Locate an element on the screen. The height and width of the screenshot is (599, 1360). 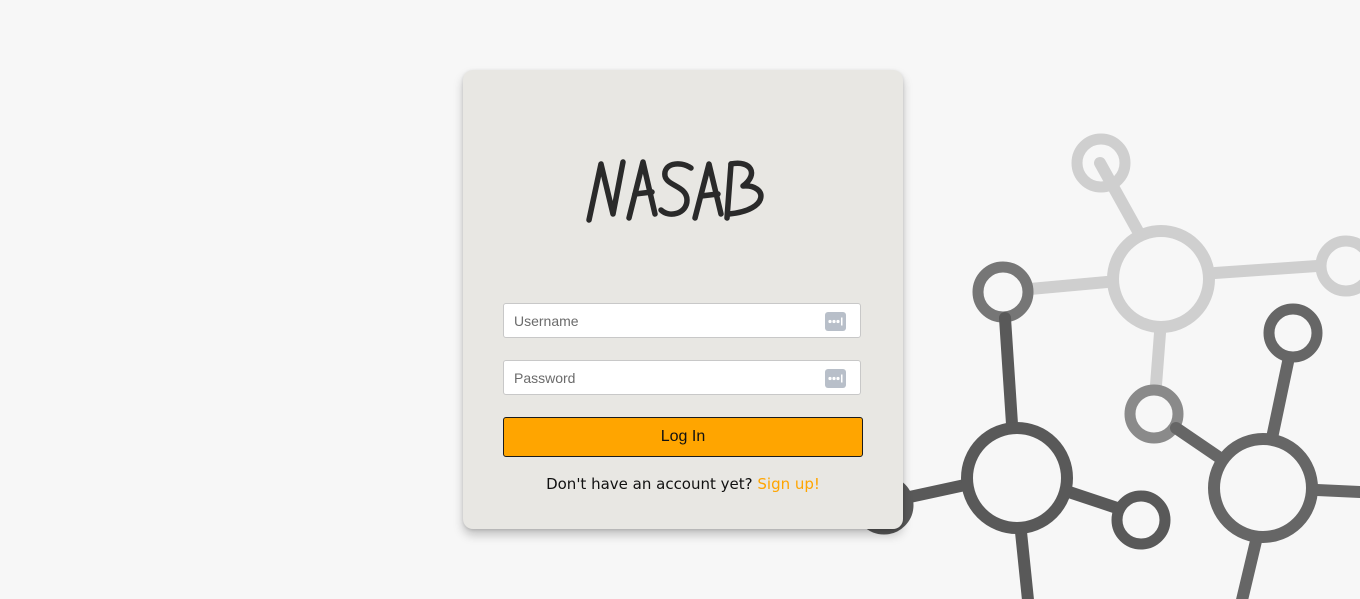
username-field is located at coordinates (682, 320).